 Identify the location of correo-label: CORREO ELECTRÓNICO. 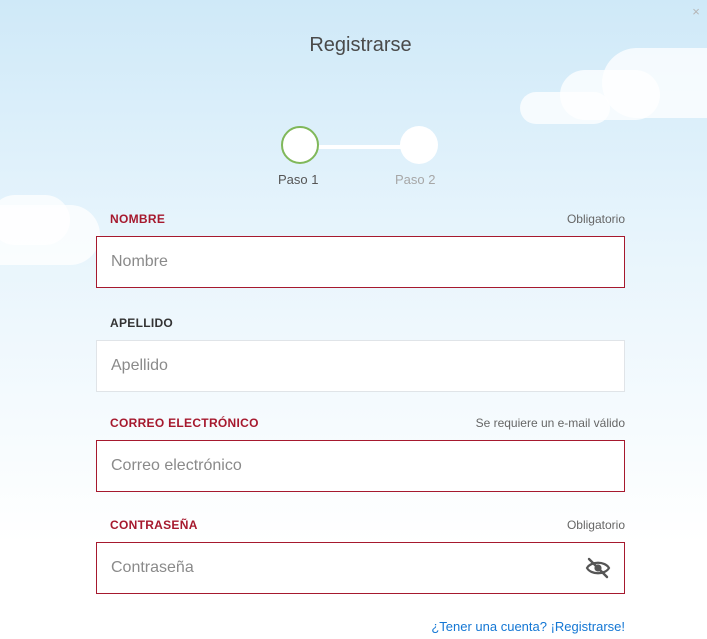
(184, 423).